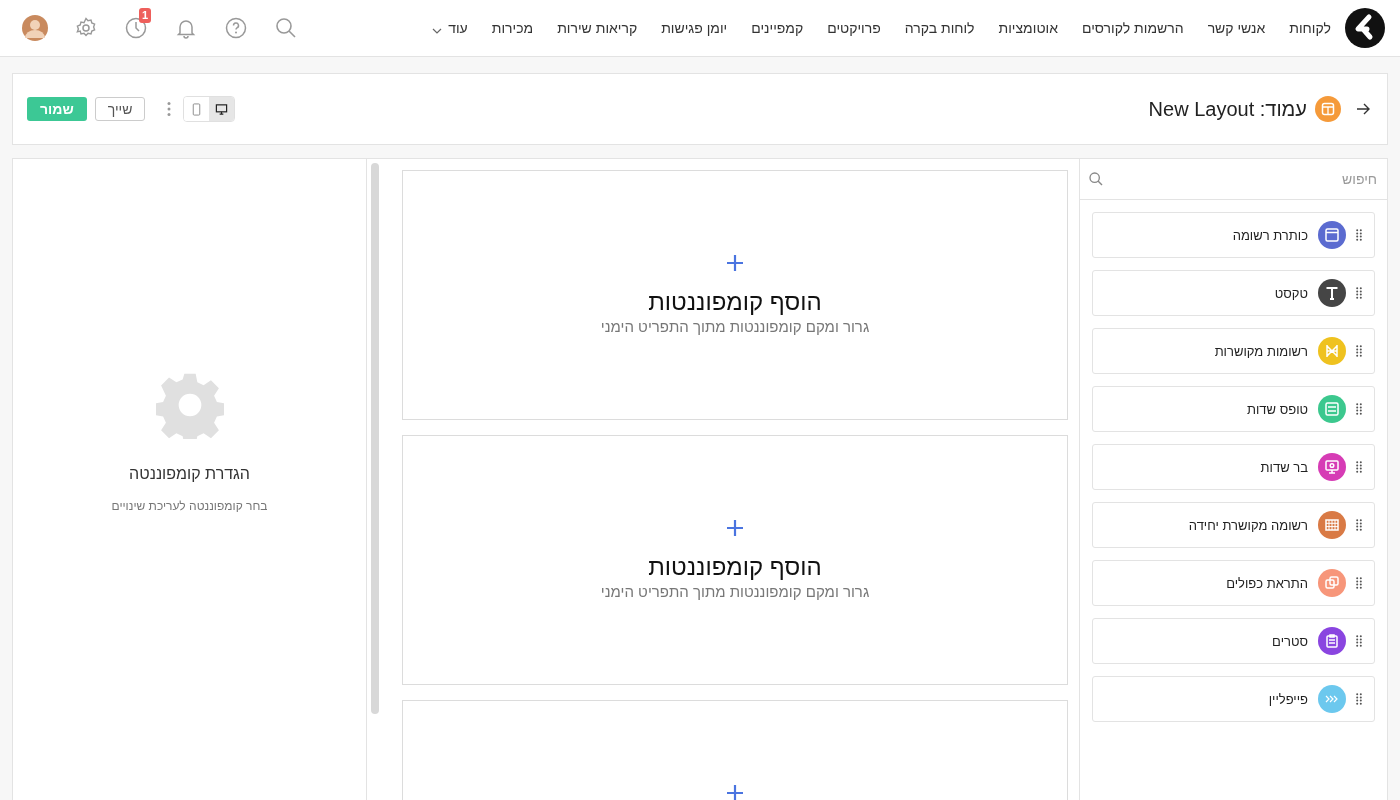 Image resolution: width=1400 pixels, height=800 pixels. Describe the element at coordinates (1310, 28) in the screenshot. I see `nav-link: לקוחות` at that location.